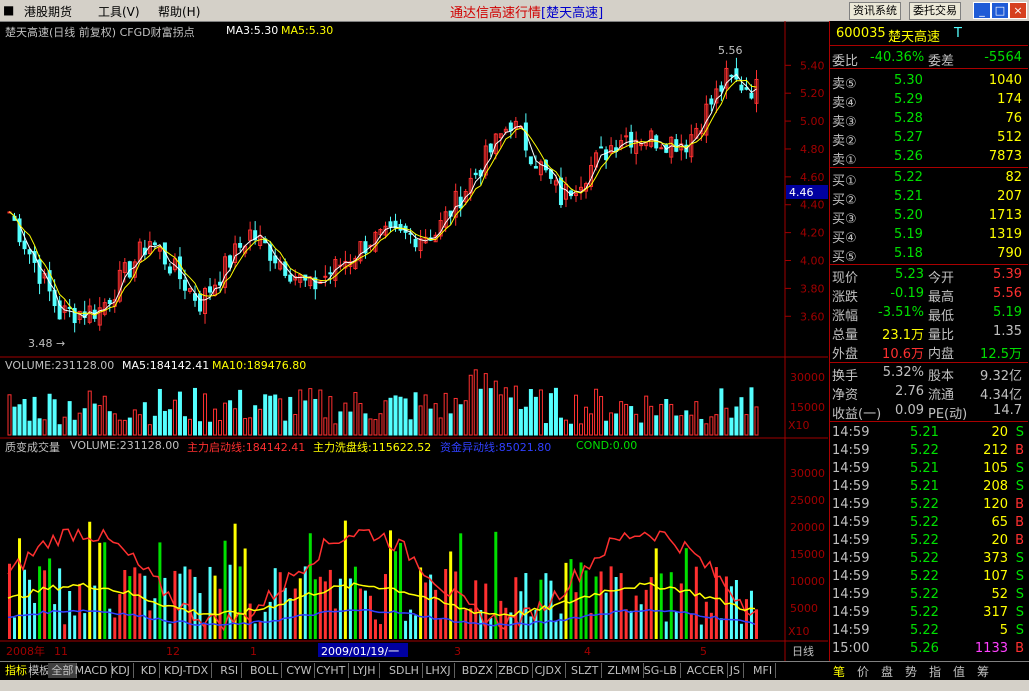 This screenshot has width=1029, height=691. I want to click on ask-label: 卖③, so click(844, 122).